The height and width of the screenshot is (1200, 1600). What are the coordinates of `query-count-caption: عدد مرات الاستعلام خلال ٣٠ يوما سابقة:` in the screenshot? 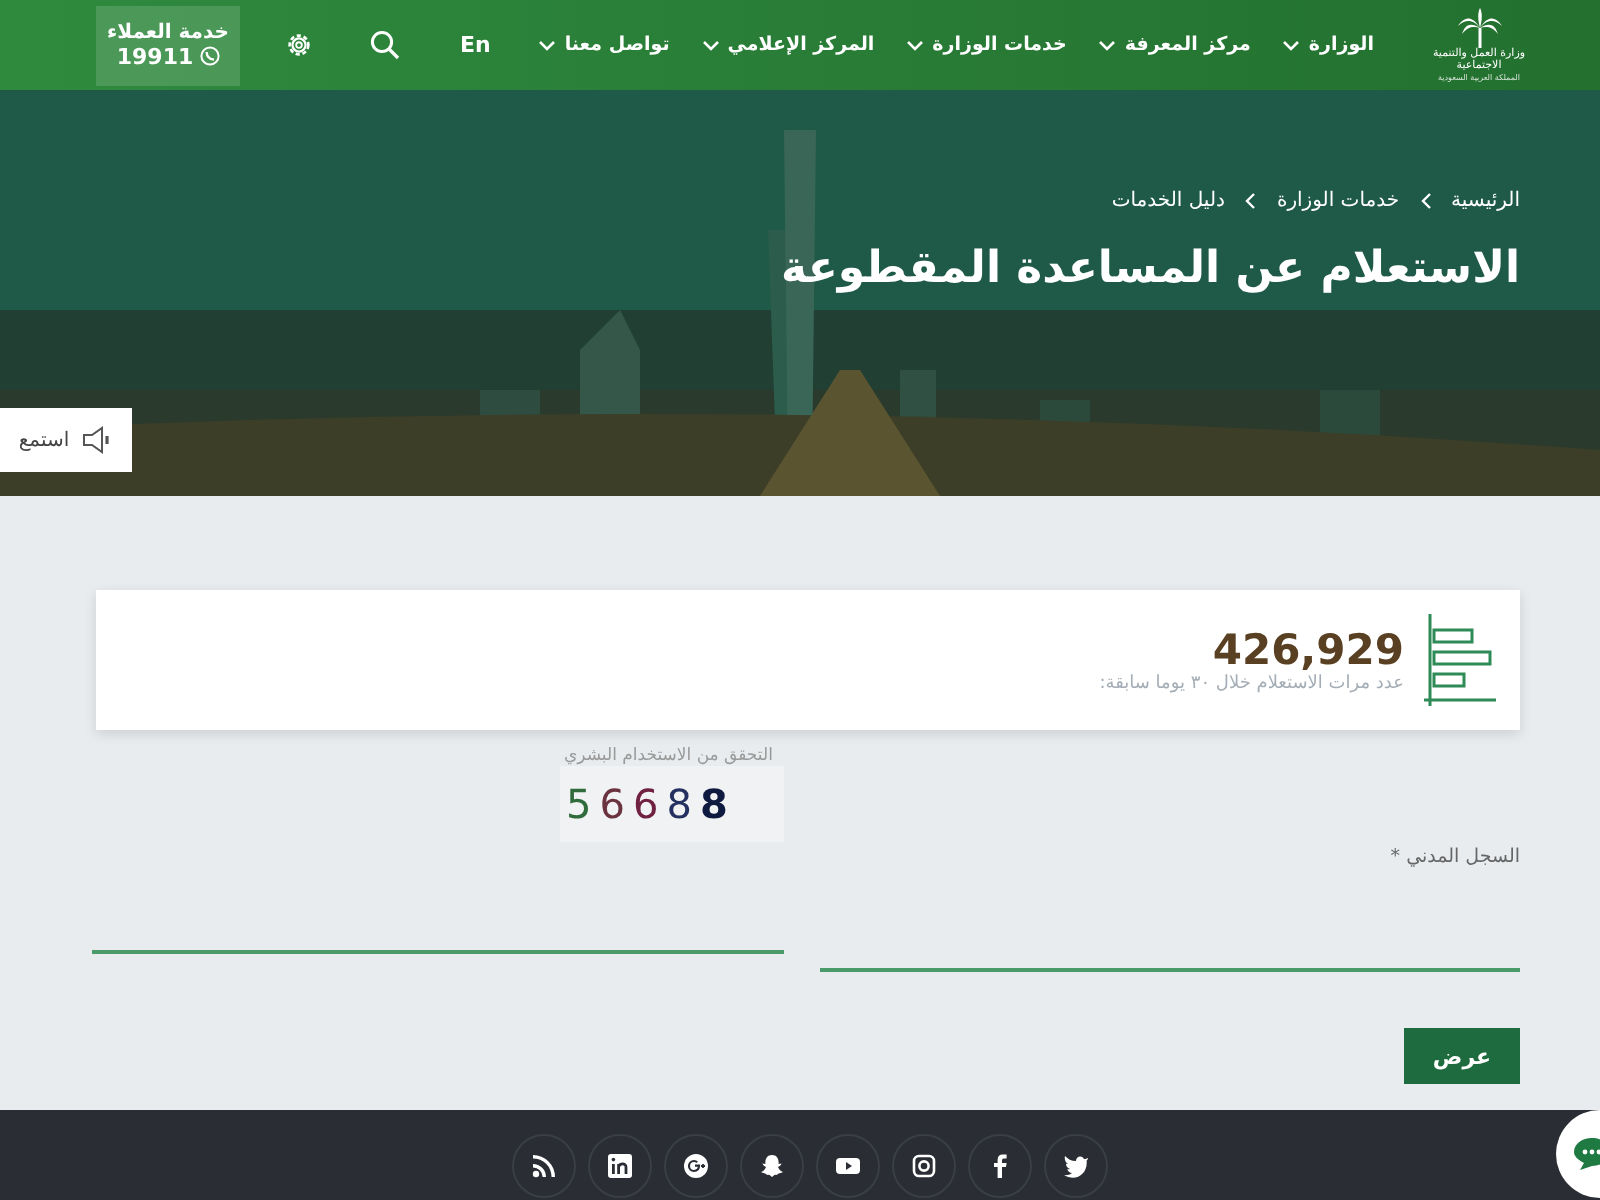 It's located at (1251, 684).